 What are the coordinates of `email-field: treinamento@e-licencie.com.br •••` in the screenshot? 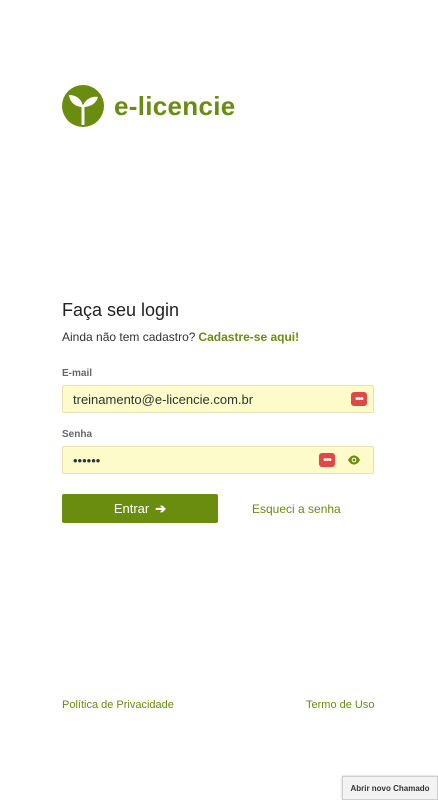 It's located at (218, 399).